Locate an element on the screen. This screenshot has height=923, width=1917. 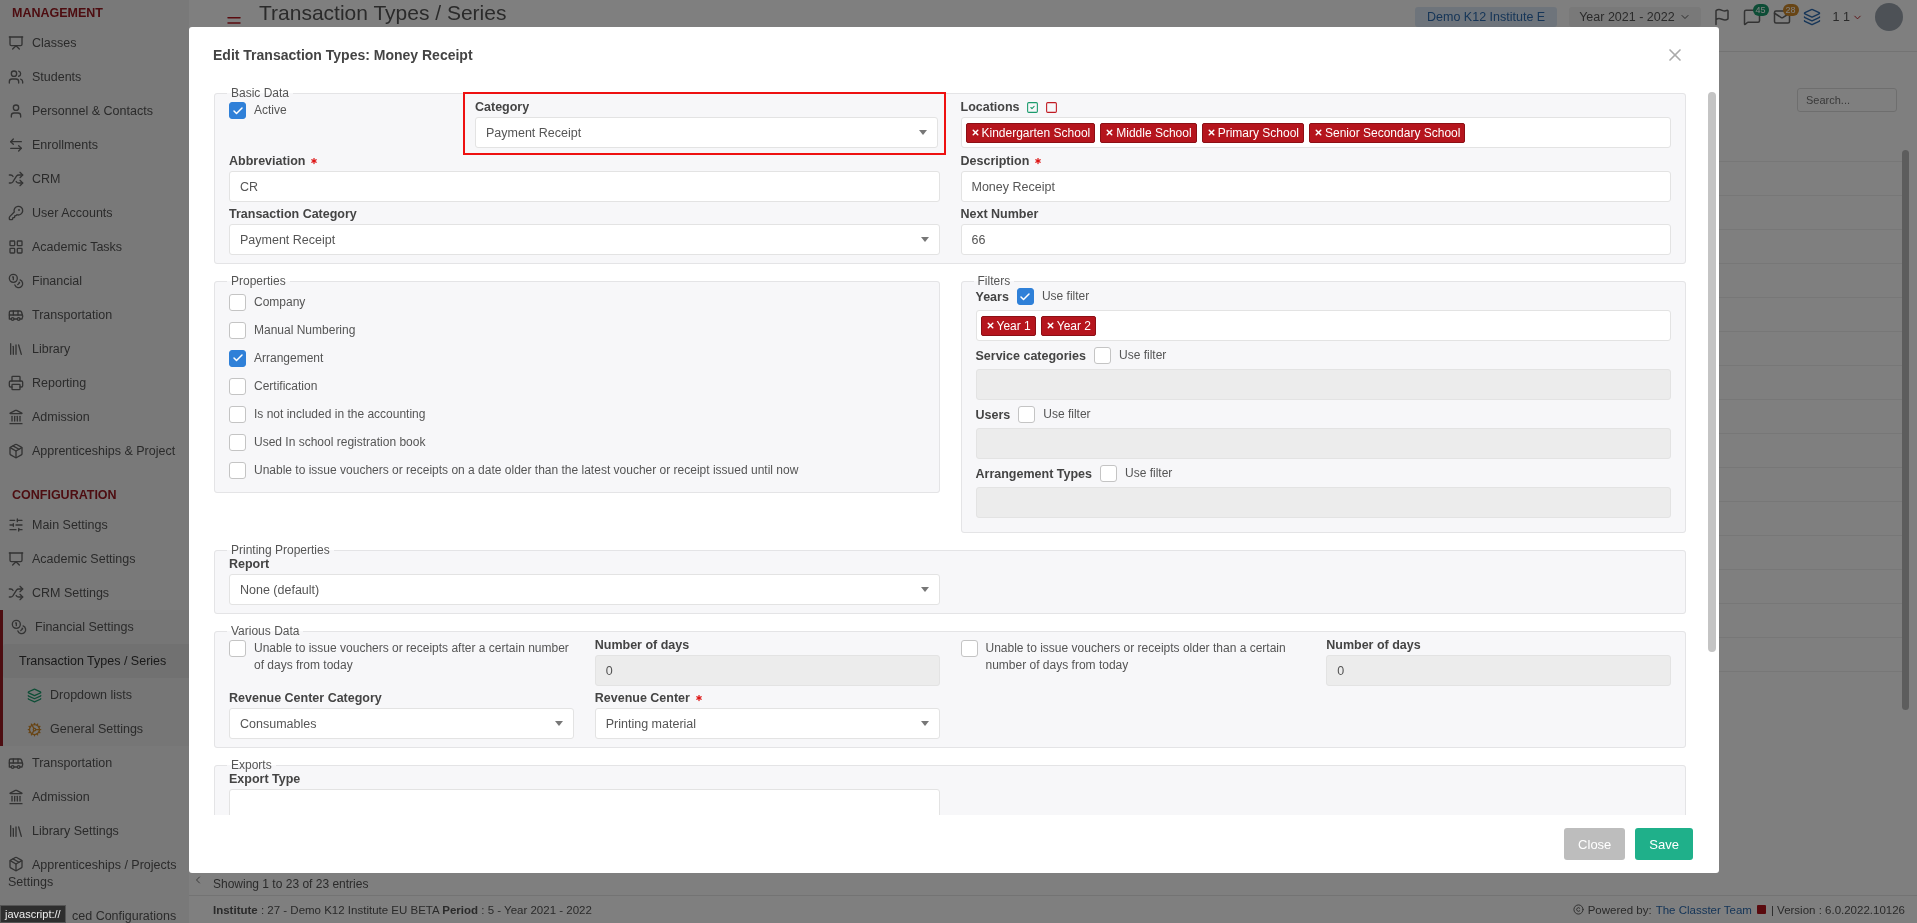
checkbox-label: Manual Numbering is located at coordinates (305, 330).